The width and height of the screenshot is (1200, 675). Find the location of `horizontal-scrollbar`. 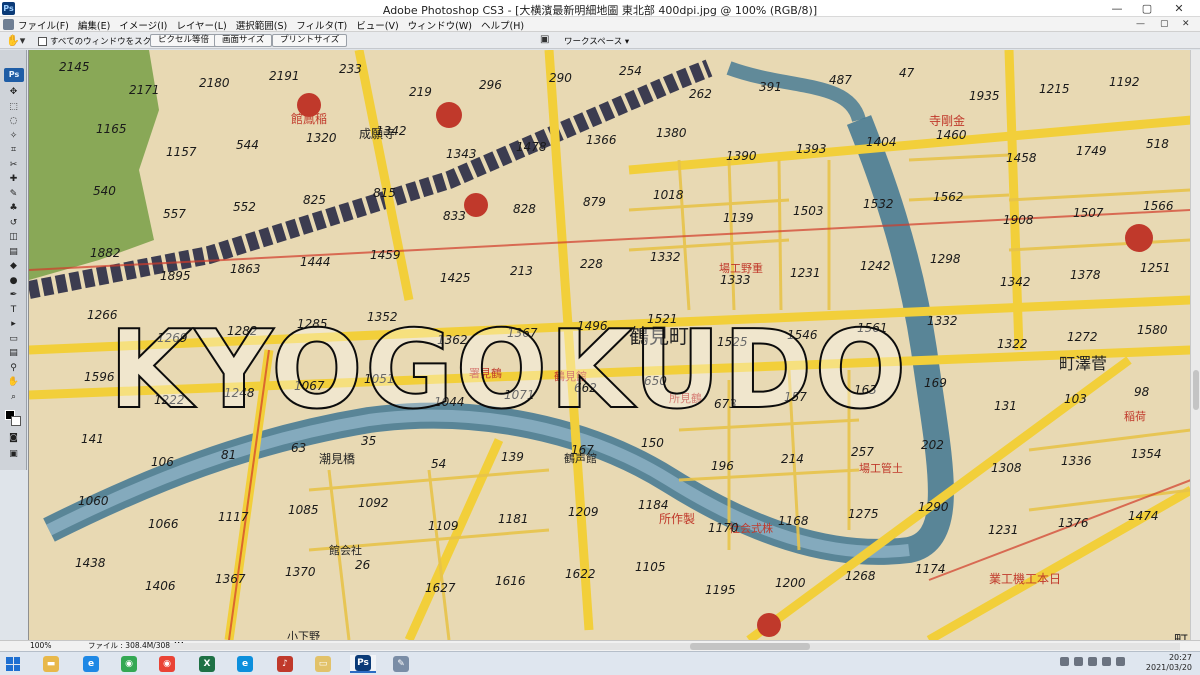

horizontal-scrollbar is located at coordinates (675, 646).